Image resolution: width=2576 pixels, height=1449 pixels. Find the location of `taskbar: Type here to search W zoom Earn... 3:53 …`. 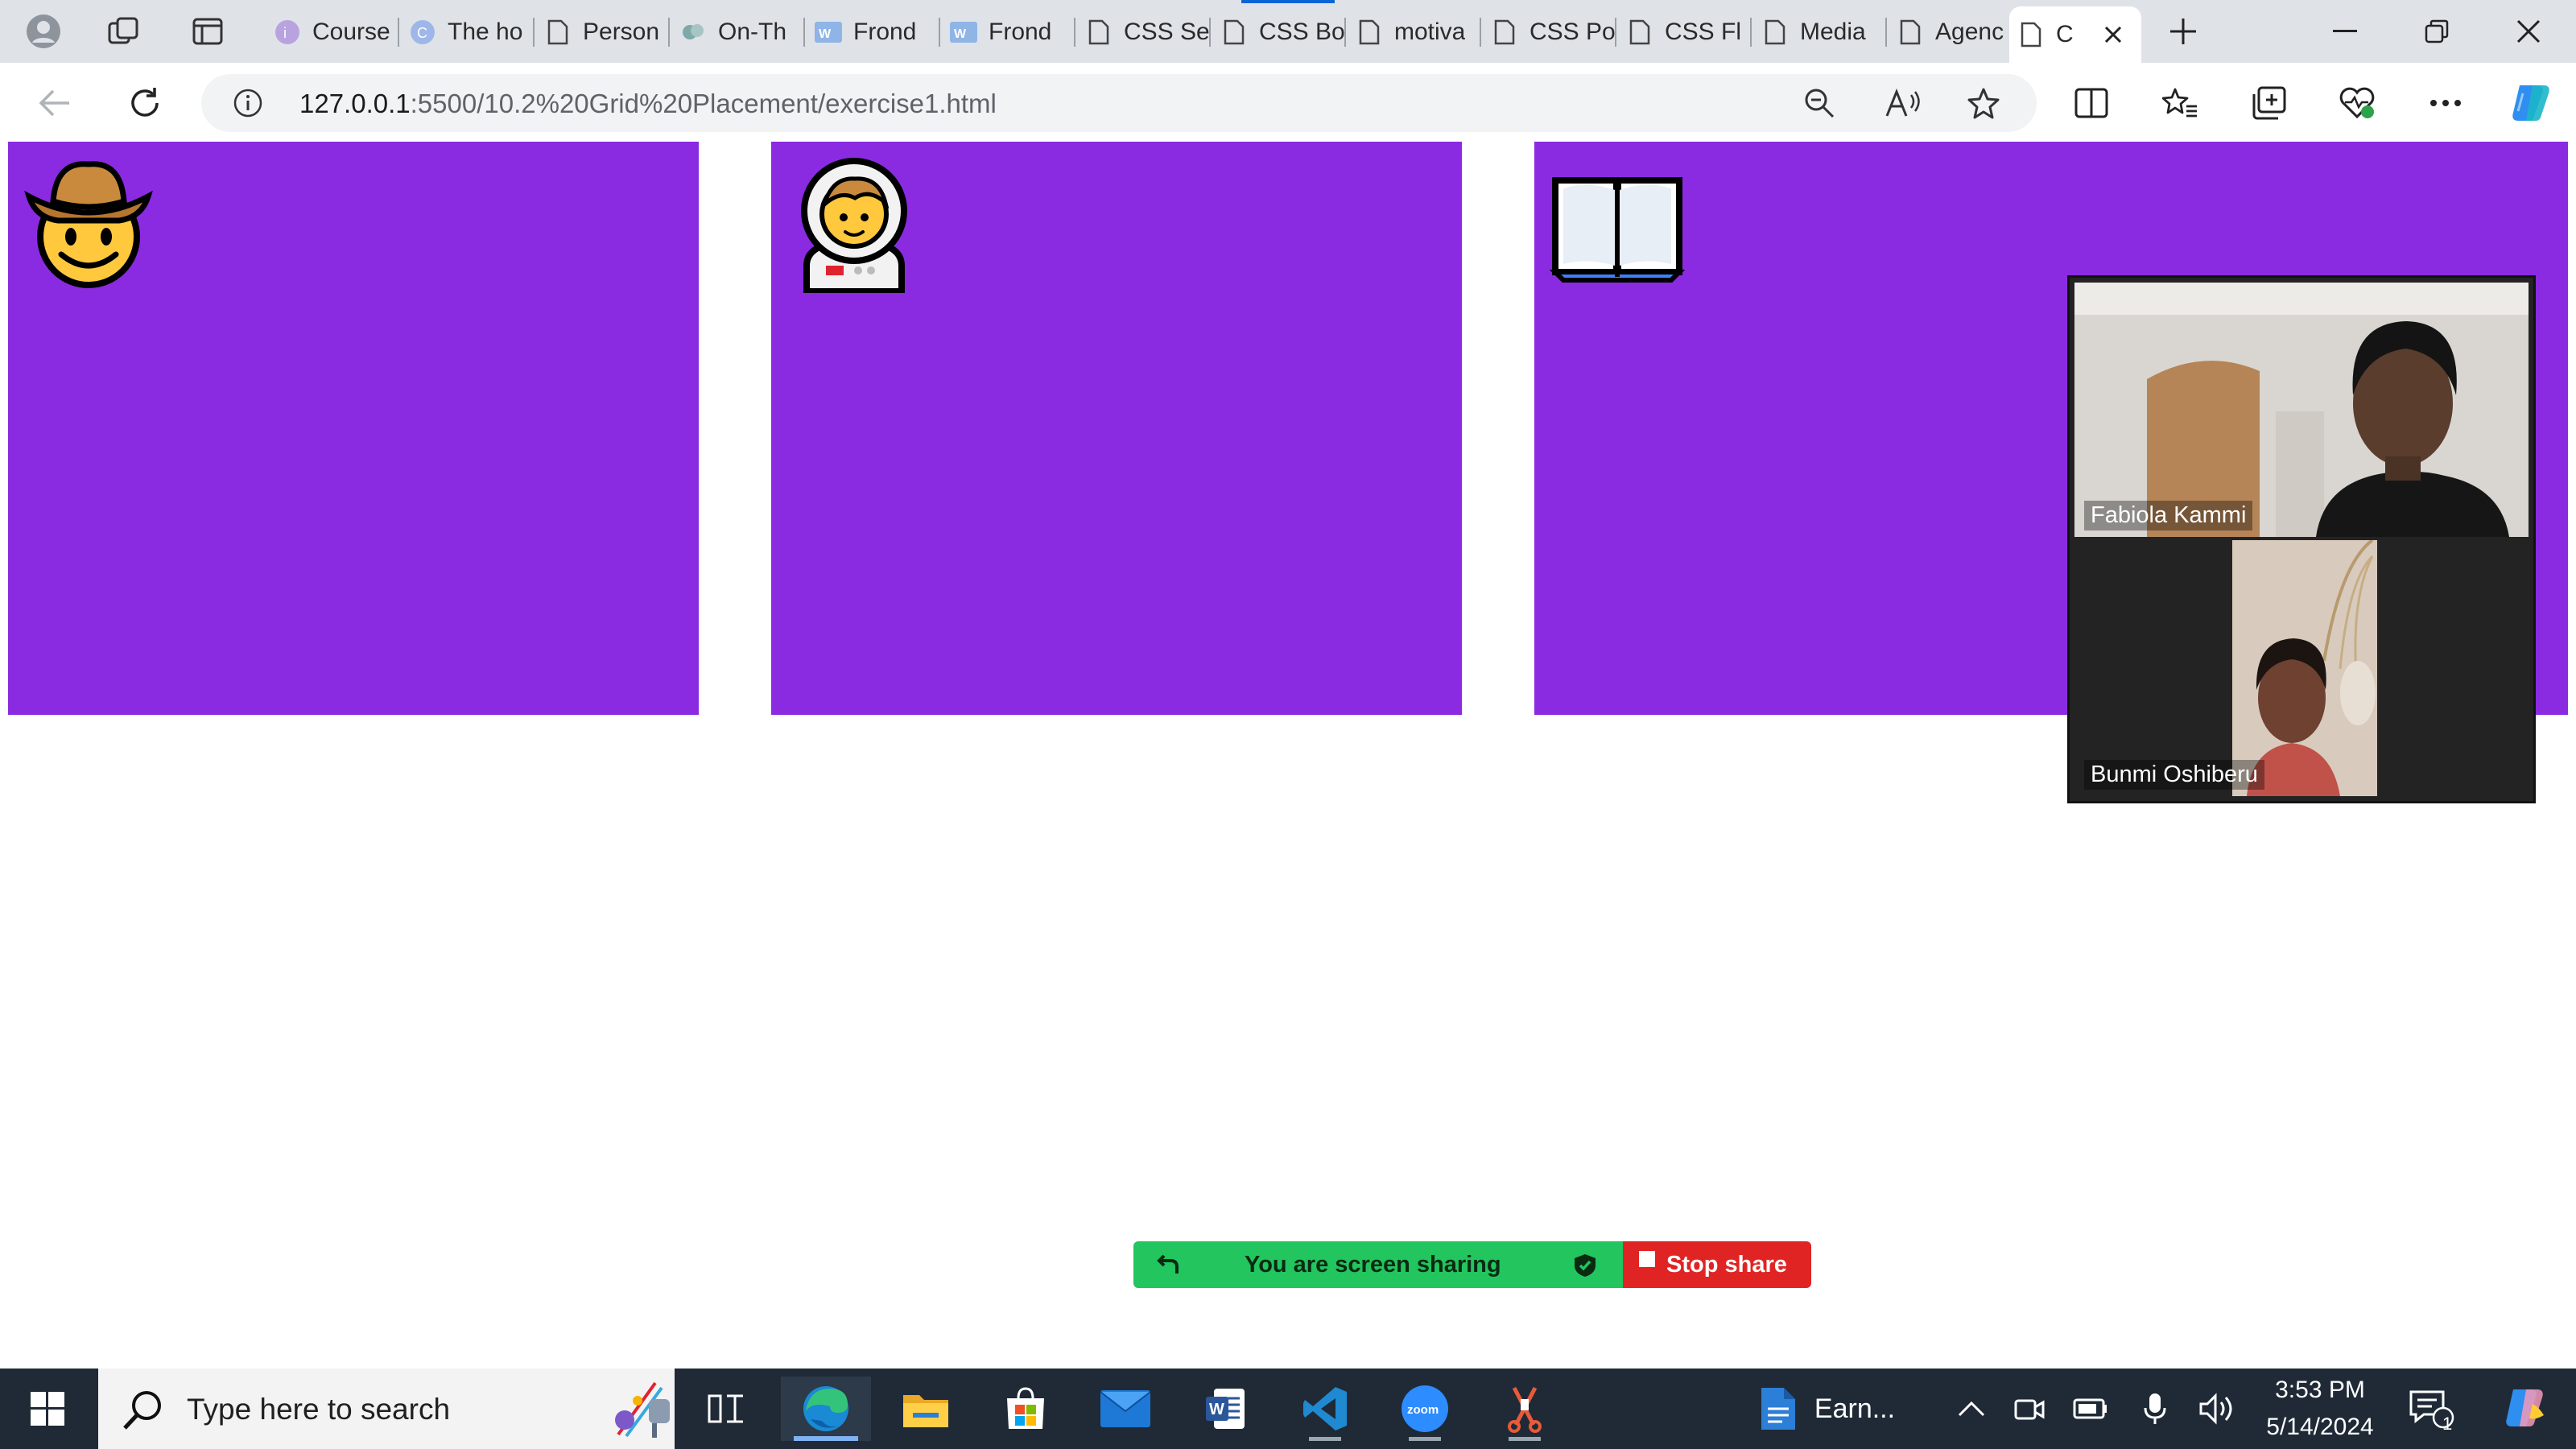

taskbar: Type here to search W zoom Earn... 3:53 … is located at coordinates (1288, 1408).